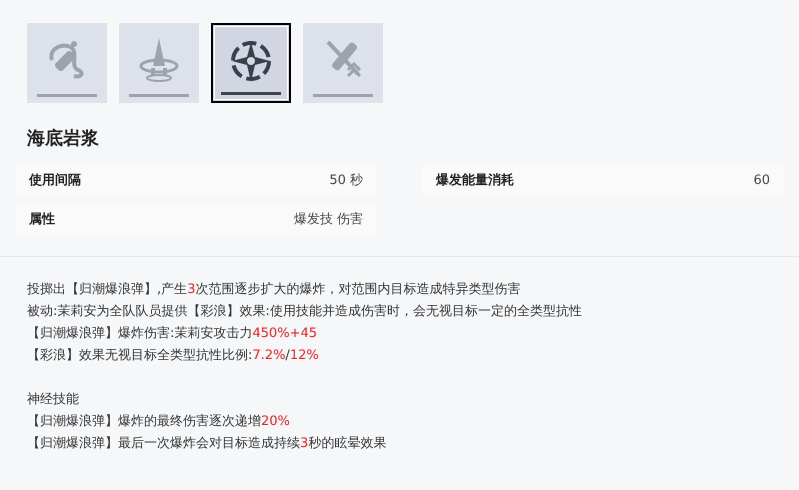 The image size is (799, 490). What do you see at coordinates (761, 181) in the screenshot?
I see `stat-value: 60` at bounding box center [761, 181].